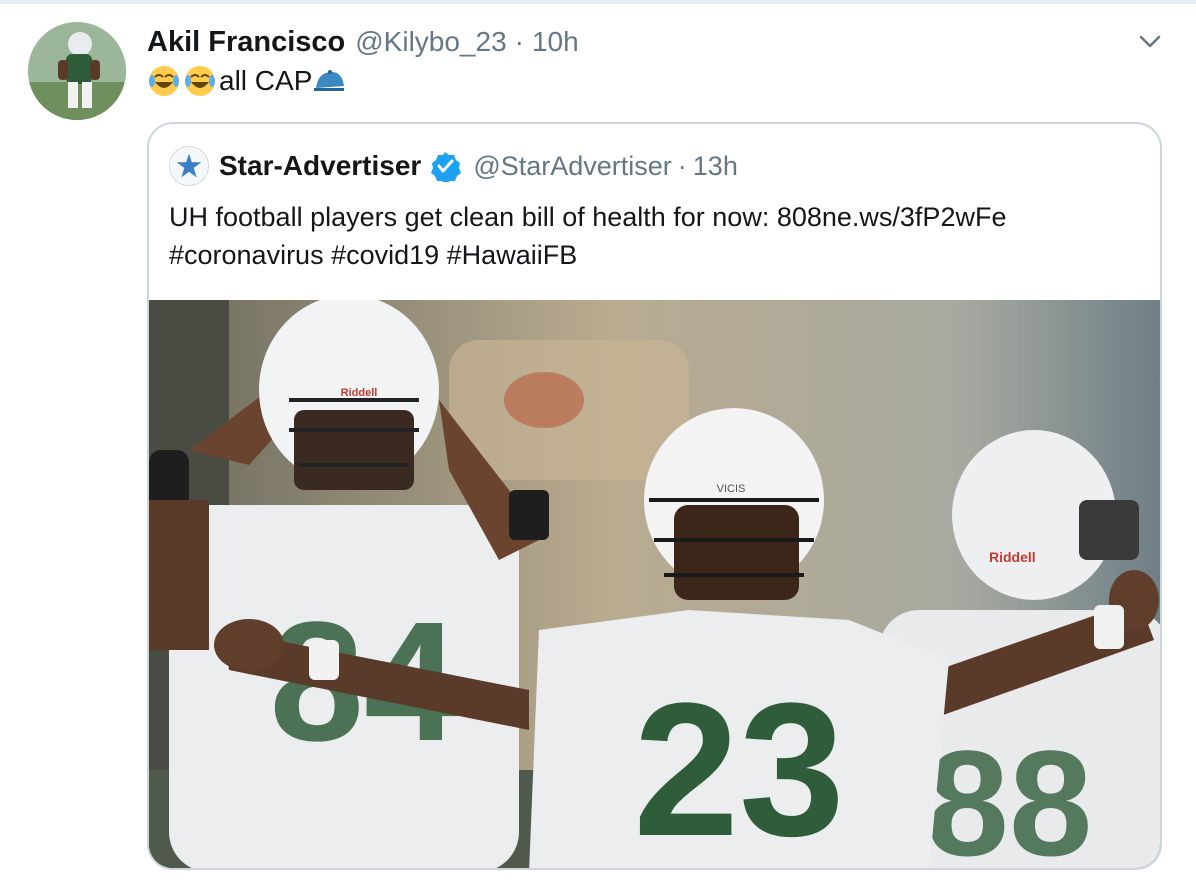 The image size is (1196, 888). I want to click on jersey-number-right: 88, so click(1009, 794).